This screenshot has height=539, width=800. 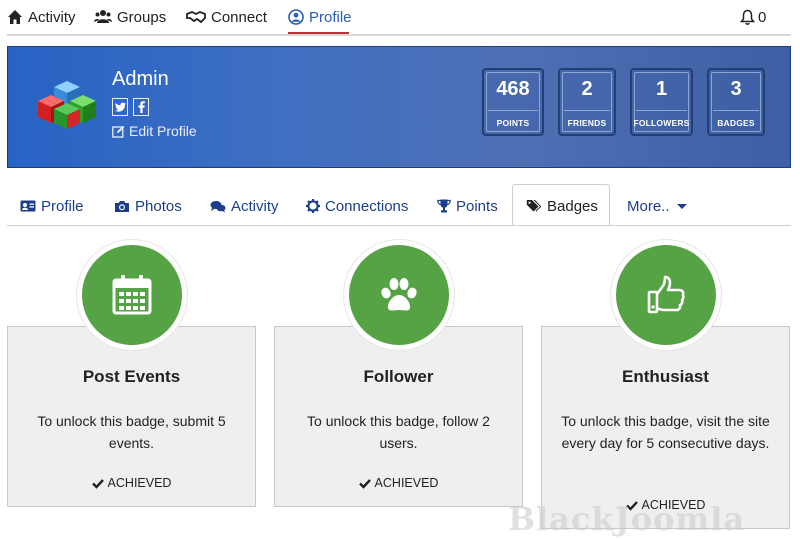 I want to click on badge-description: To unlock this badge, submit 5 events., so click(x=131, y=432).